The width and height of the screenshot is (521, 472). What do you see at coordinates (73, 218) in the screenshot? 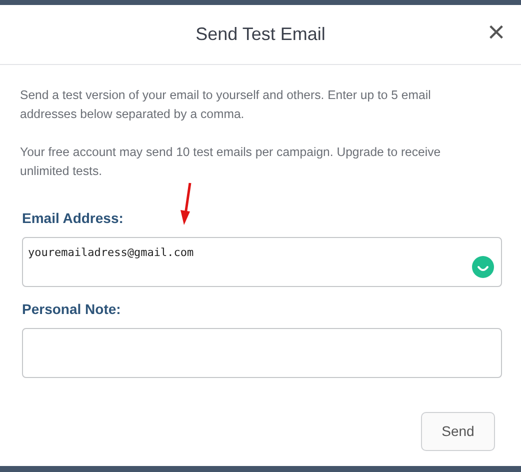
I see `field-label: Email Address:` at bounding box center [73, 218].